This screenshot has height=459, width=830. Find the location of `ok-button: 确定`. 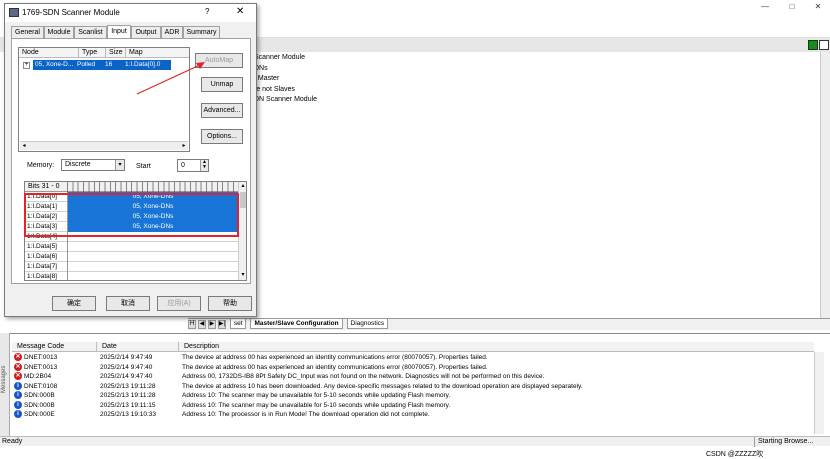

ok-button: 确定 is located at coordinates (74, 303).